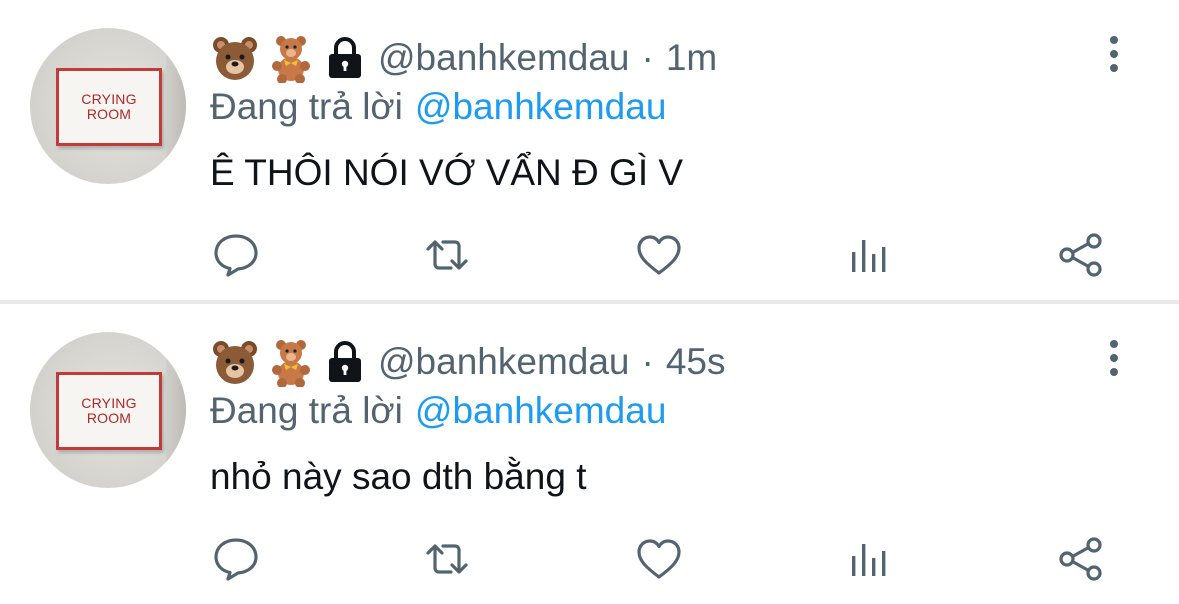 The image size is (1179, 604). Describe the element at coordinates (696, 362) in the screenshot. I see `tweet-time: 45s` at that location.